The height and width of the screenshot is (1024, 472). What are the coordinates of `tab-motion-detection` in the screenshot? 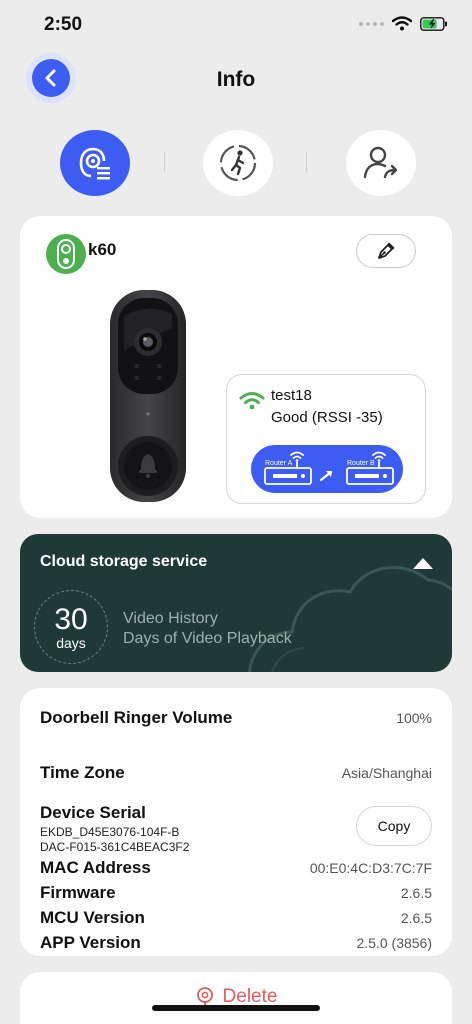 It's located at (238, 163).